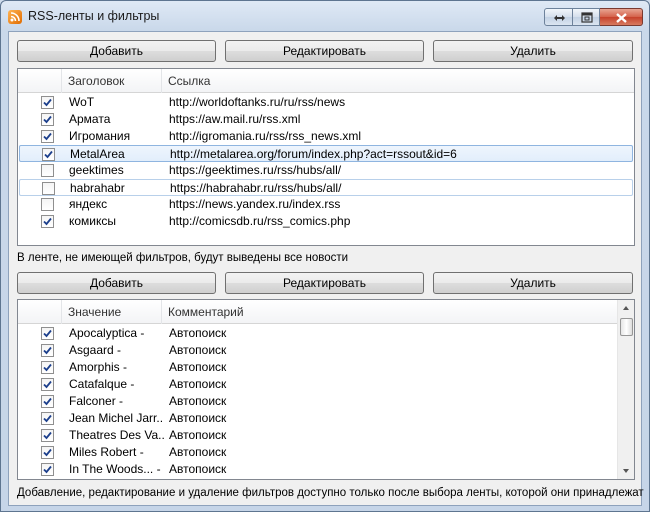 The width and height of the screenshot is (650, 512). I want to click on feed-url-cell: https://aw.mail.ru/rss.xml, so click(235, 119).